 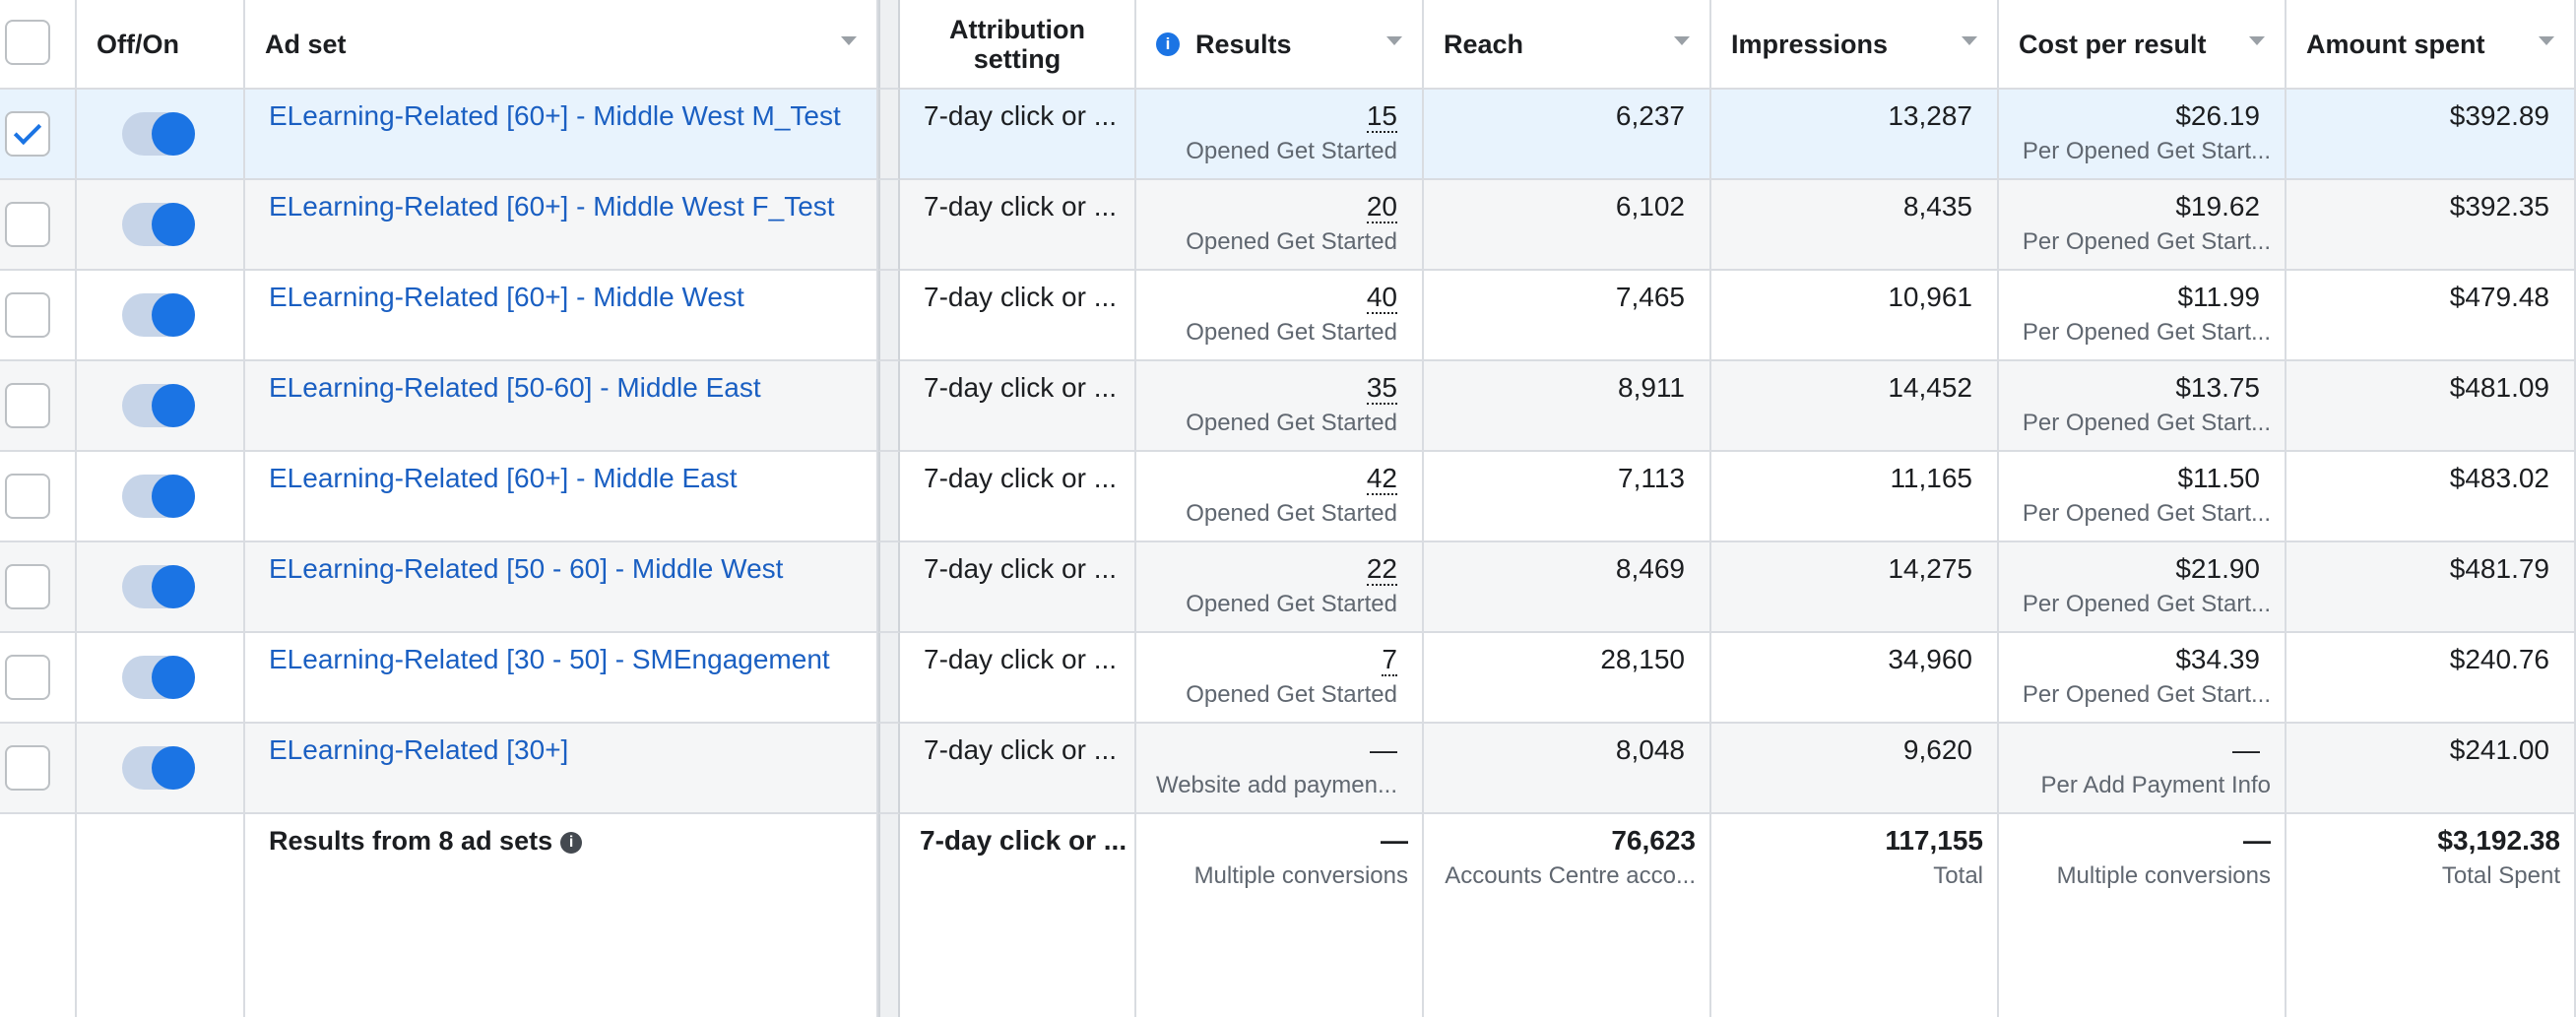 What do you see at coordinates (1381, 389) in the screenshot?
I see `results-value: 35` at bounding box center [1381, 389].